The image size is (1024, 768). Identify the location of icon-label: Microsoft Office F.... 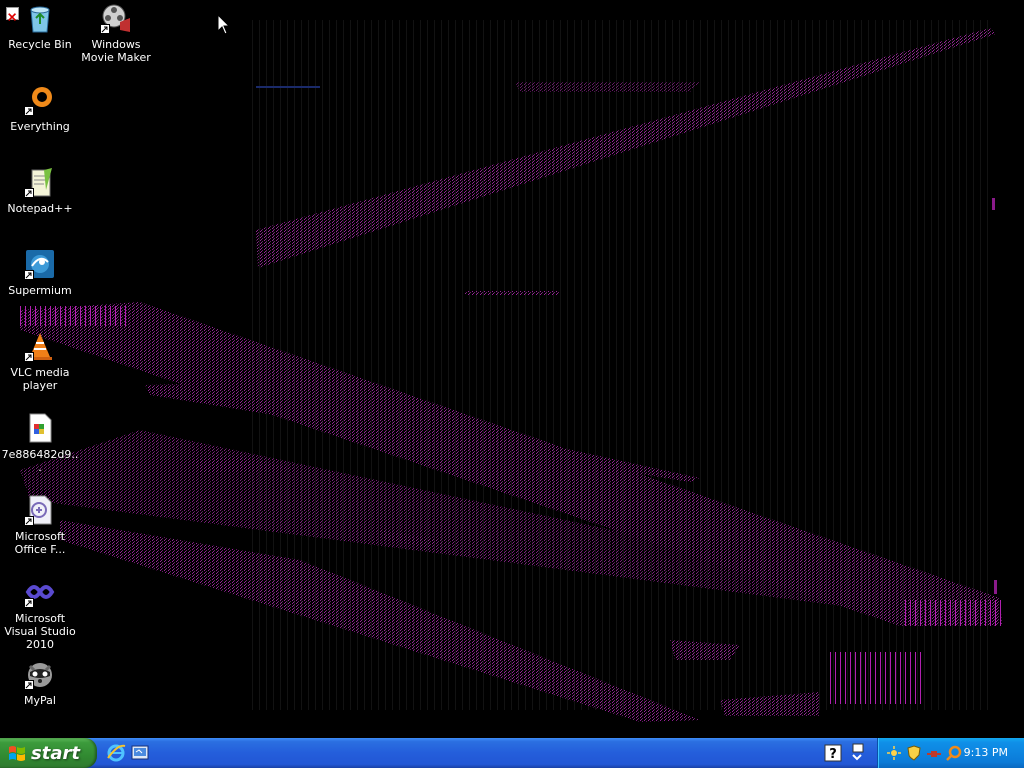
(40, 543).